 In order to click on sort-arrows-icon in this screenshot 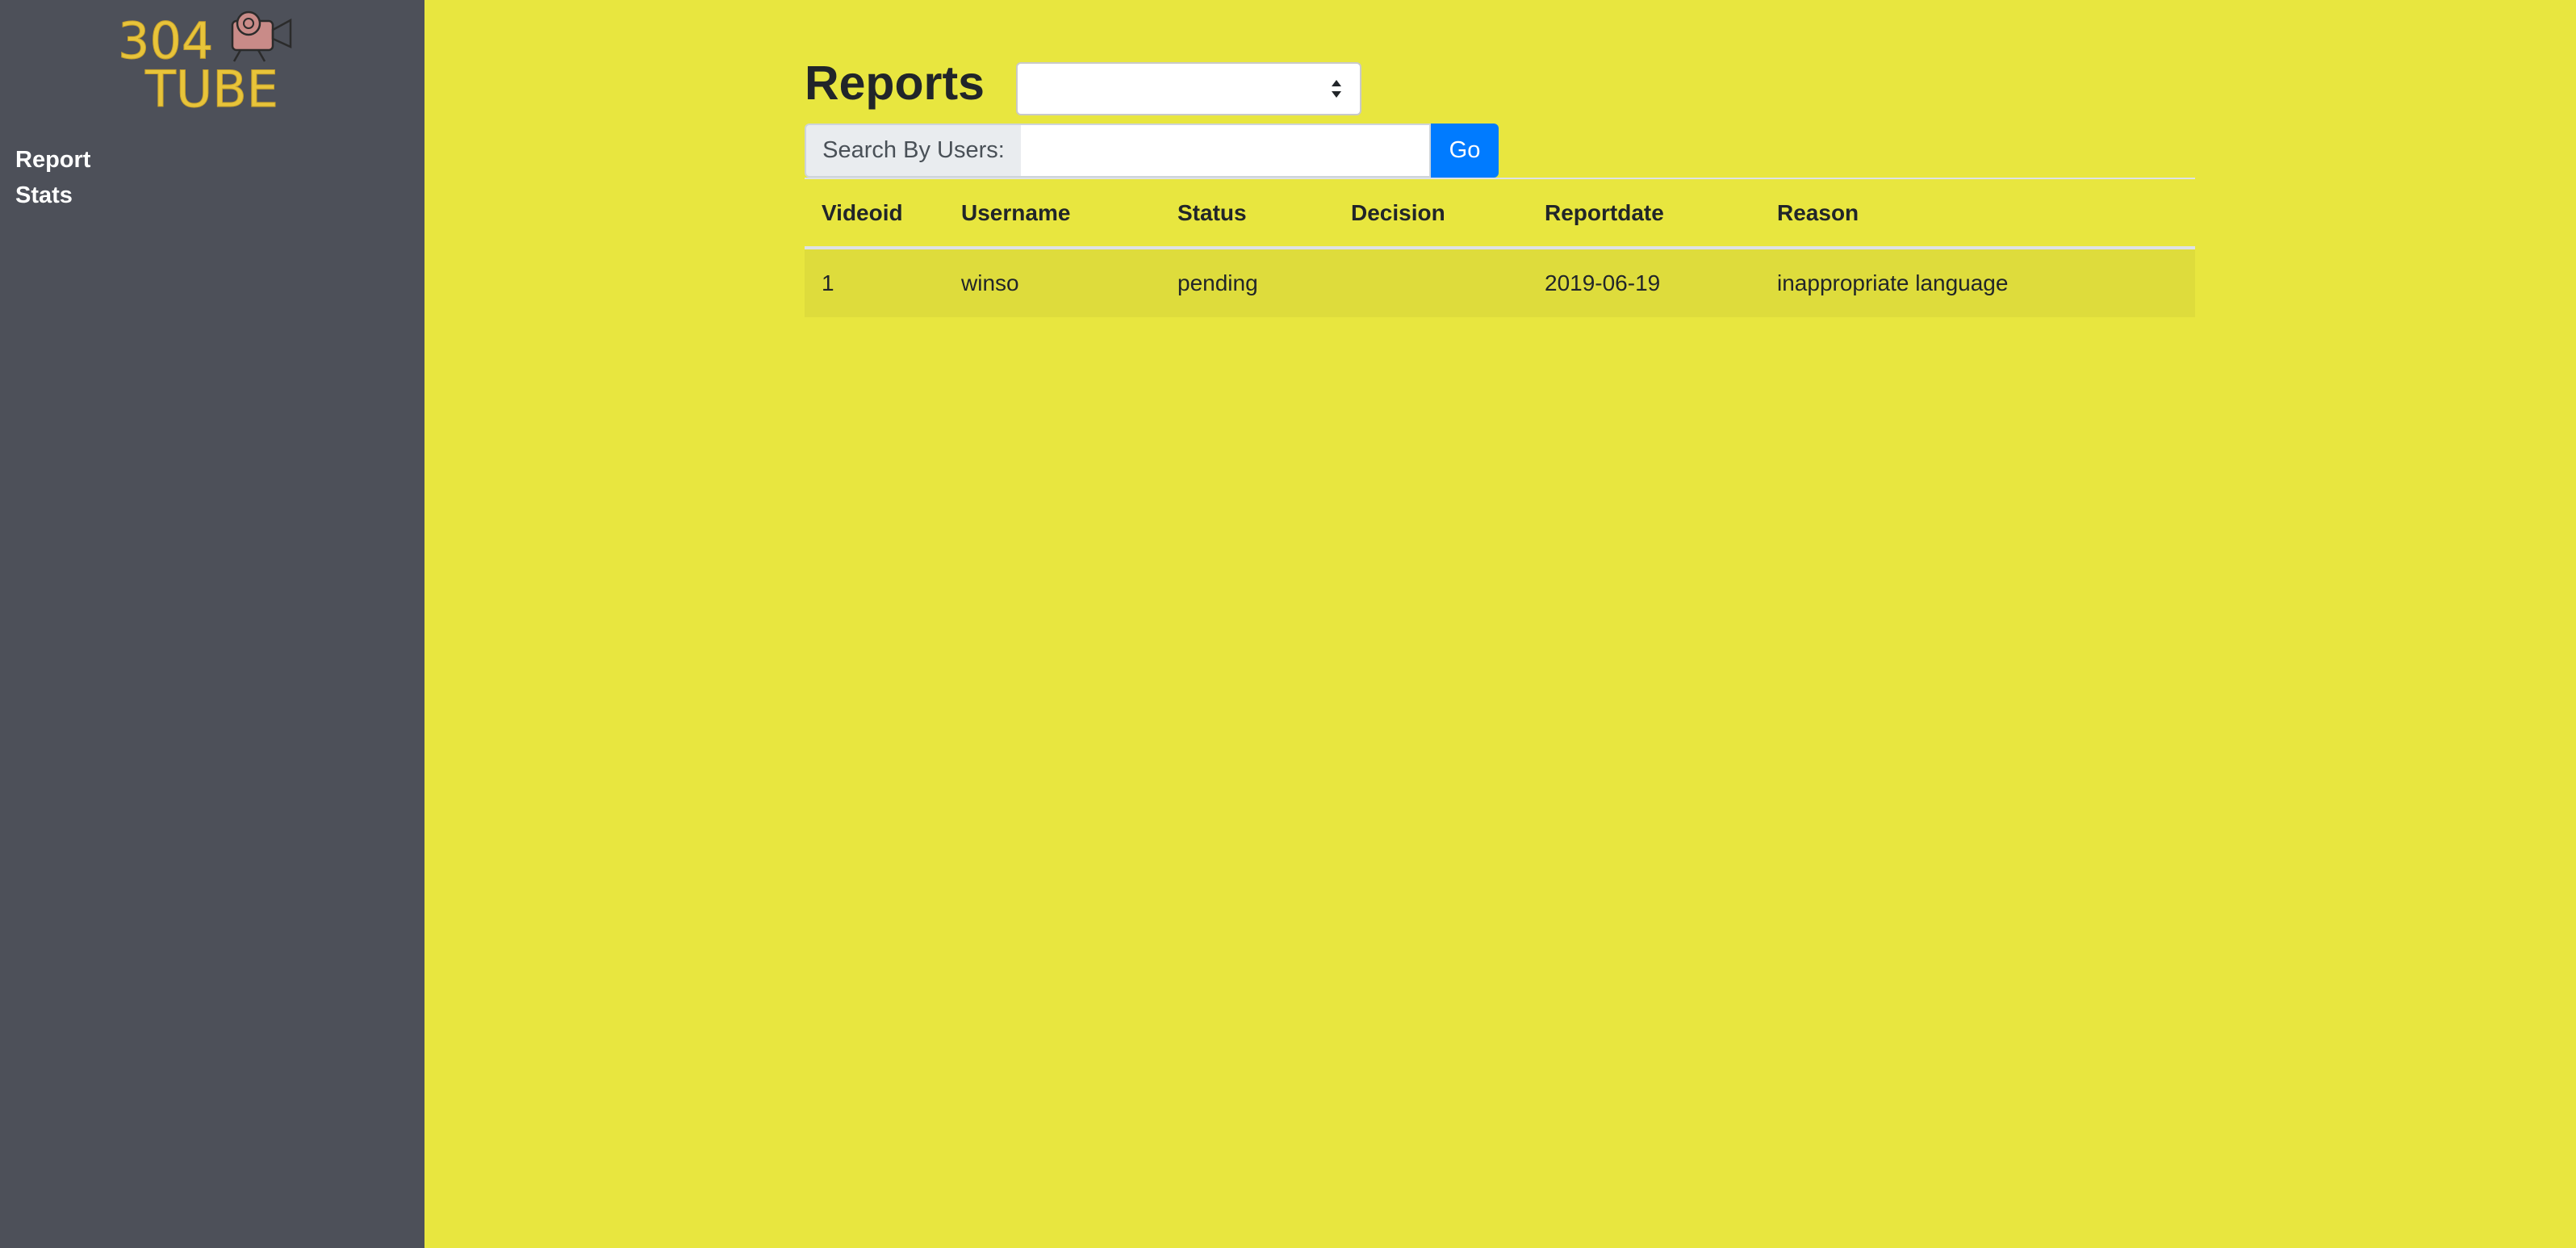, I will do `click(1336, 89)`.